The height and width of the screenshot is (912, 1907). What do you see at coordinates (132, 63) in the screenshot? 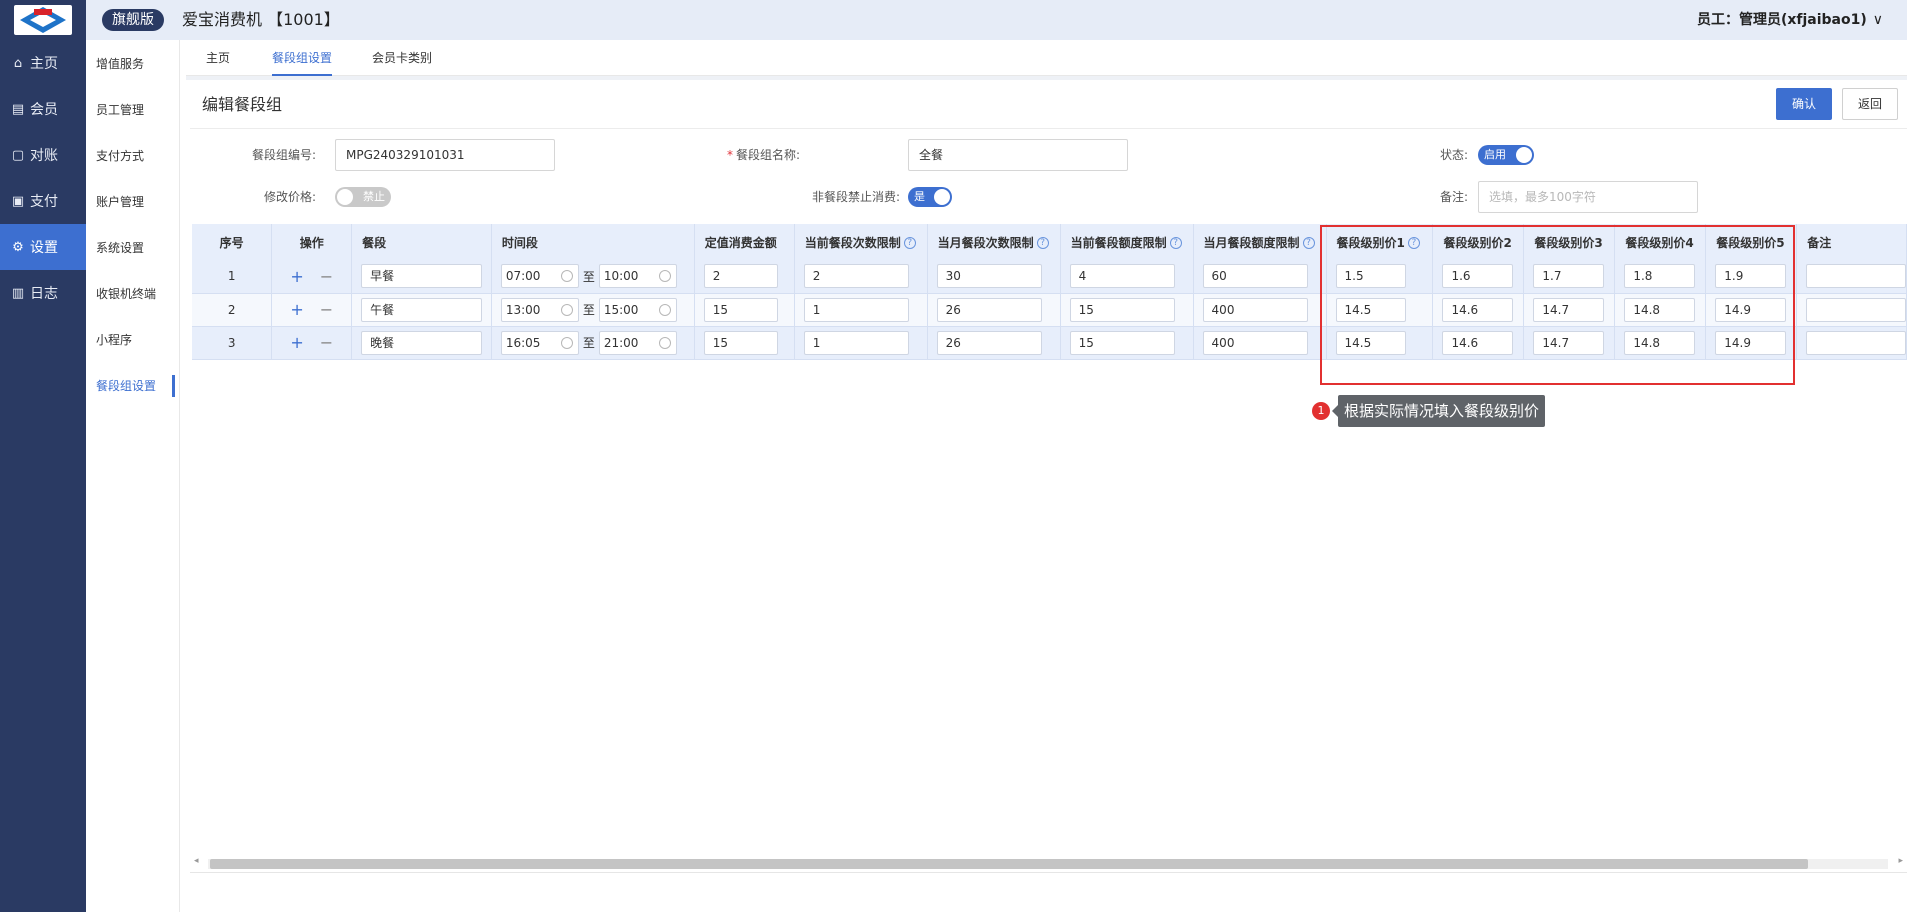
I see `subnav-item-value-added: 增值服务` at bounding box center [132, 63].